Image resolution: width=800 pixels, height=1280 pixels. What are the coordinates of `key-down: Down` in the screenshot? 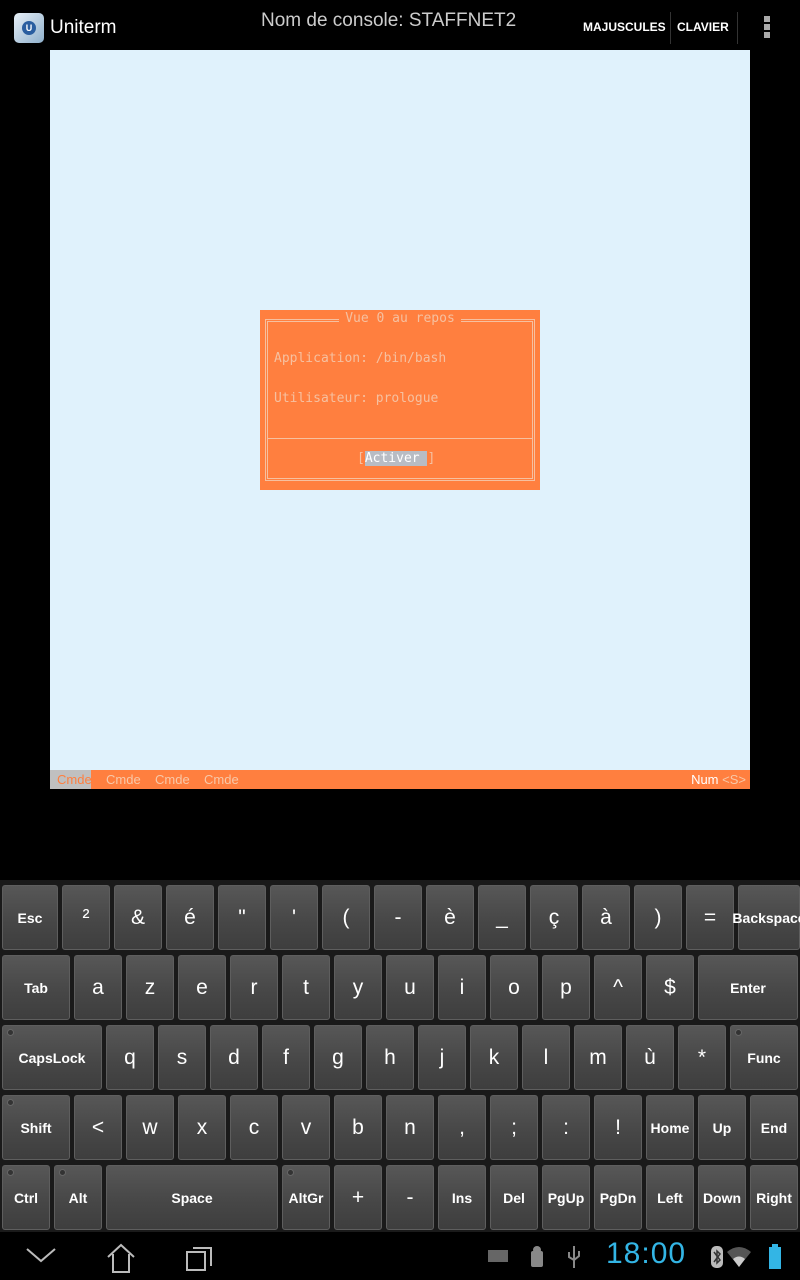 It's located at (722, 1197).